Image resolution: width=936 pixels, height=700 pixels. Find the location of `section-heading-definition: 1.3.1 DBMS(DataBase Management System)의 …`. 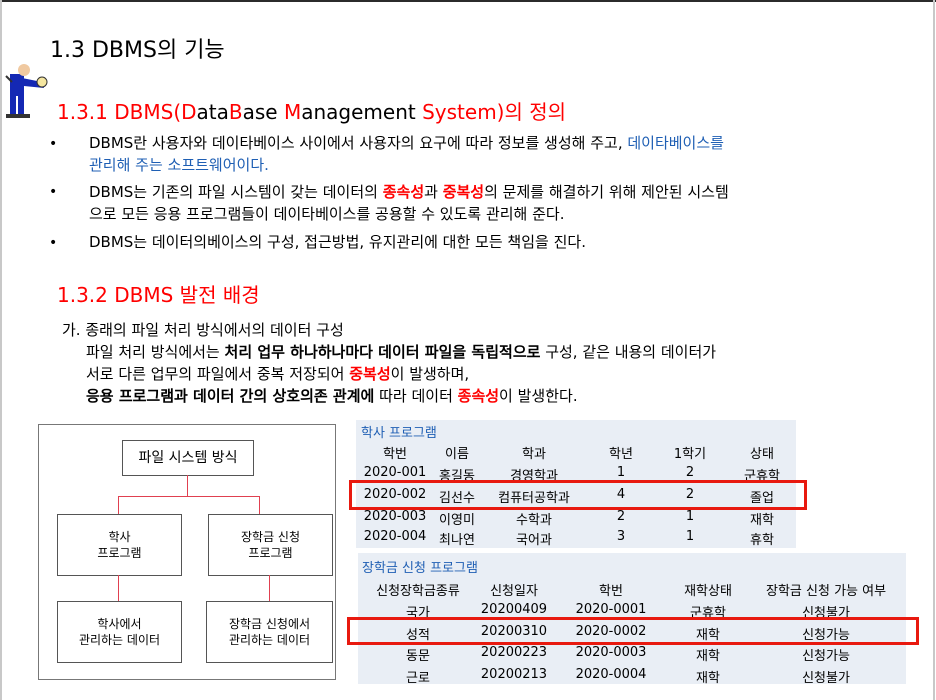

section-heading-definition: 1.3.1 DBMS(DataBase Management System)의 … is located at coordinates (312, 112).